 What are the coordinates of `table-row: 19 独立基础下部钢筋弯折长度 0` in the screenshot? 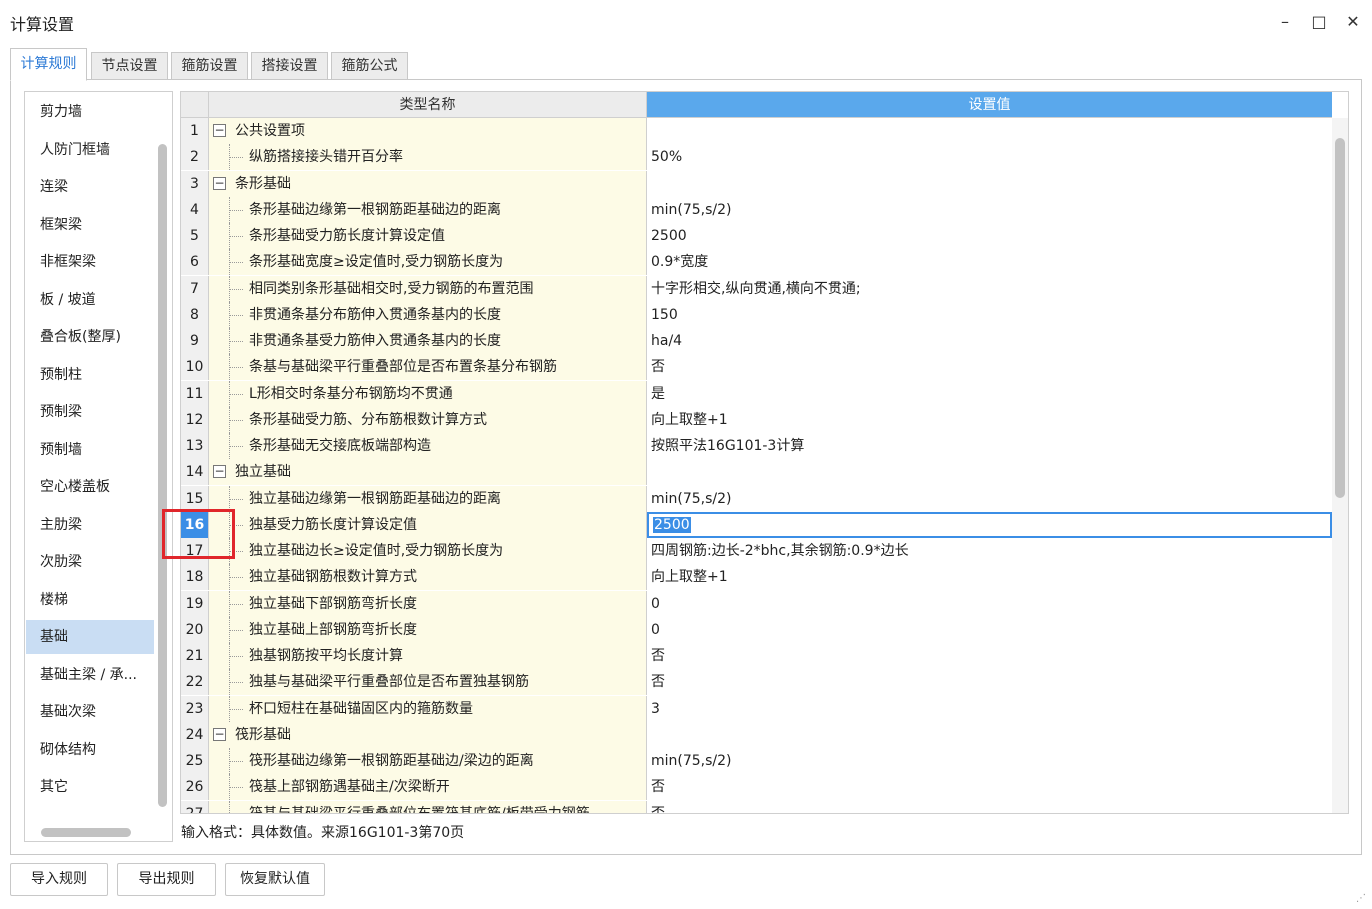 It's located at (756, 604).